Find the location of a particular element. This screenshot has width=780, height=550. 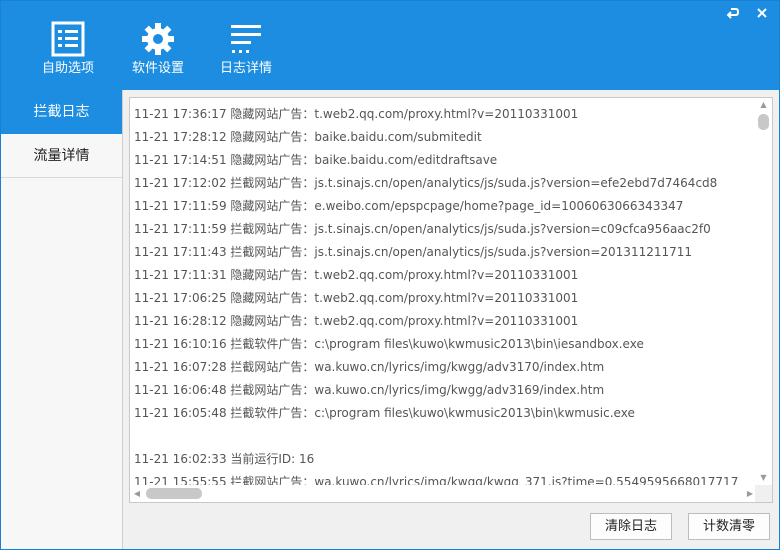

scroll-down-arrow-icon: ▼ is located at coordinates (763, 478).